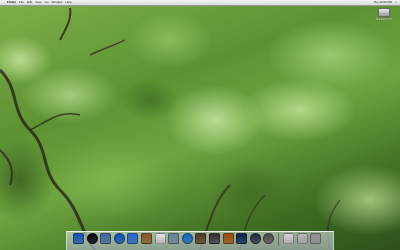 The width and height of the screenshot is (400, 250). I want to click on garageband-icon, so click(228, 238).